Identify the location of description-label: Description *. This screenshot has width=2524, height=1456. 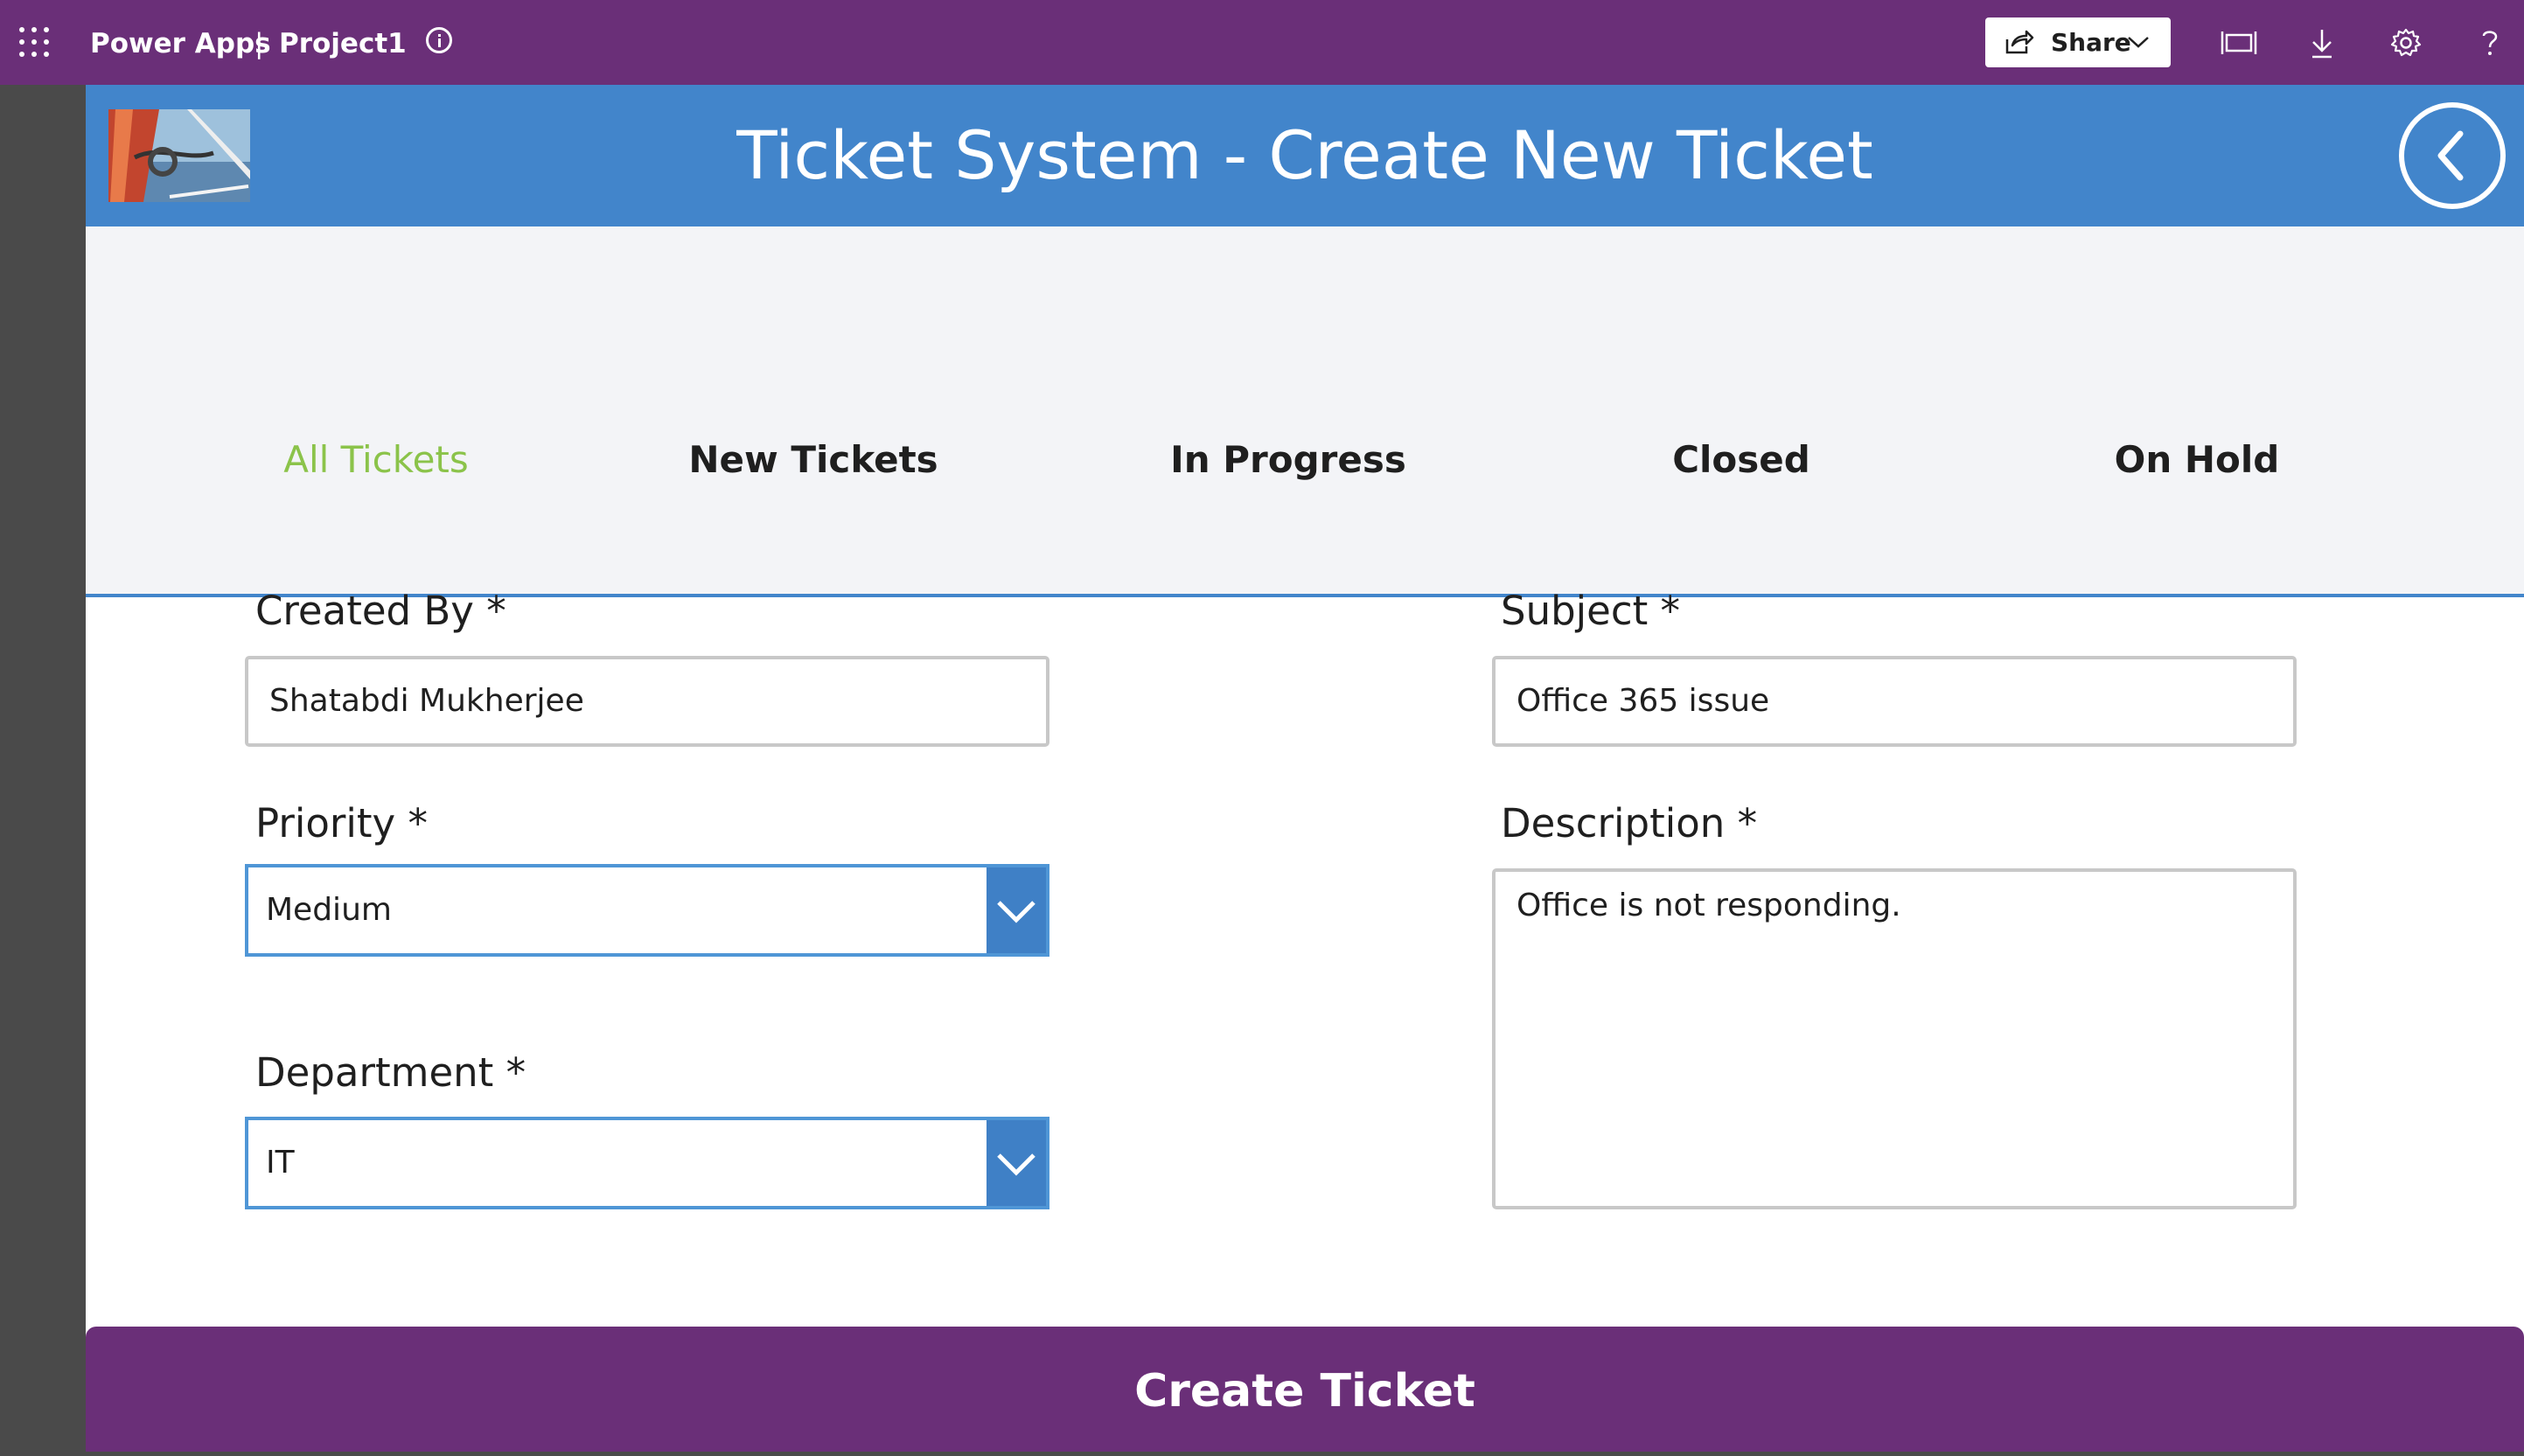
(1629, 823).